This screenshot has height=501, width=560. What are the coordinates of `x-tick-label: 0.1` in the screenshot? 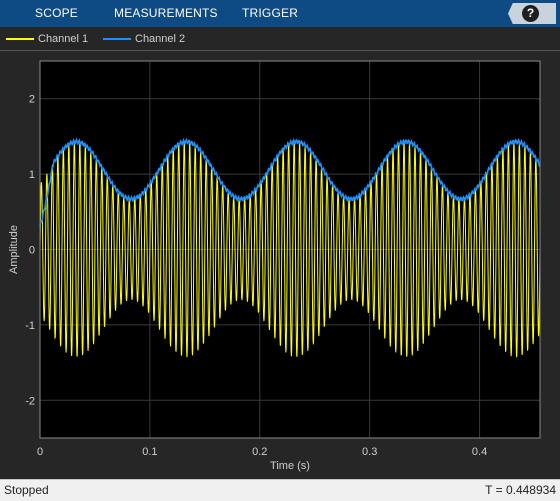 It's located at (149, 452).